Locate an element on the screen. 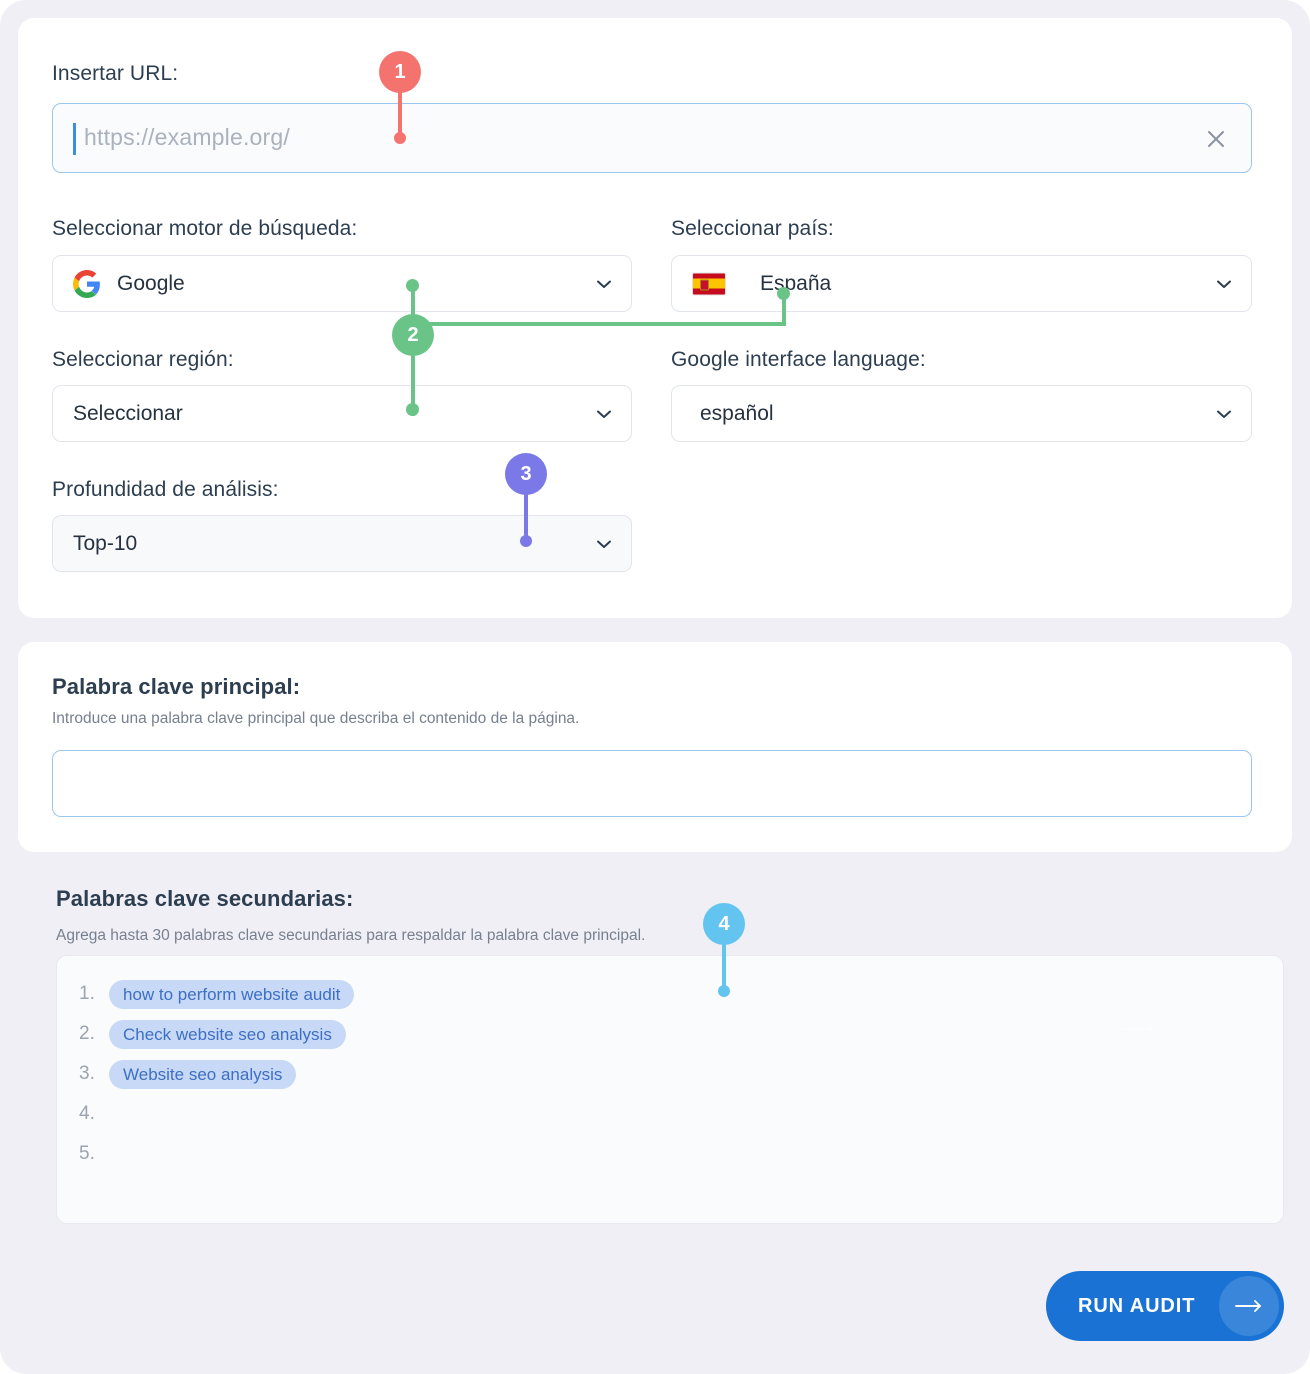  list-item: 3. Website seo analysis is located at coordinates (188, 1074).